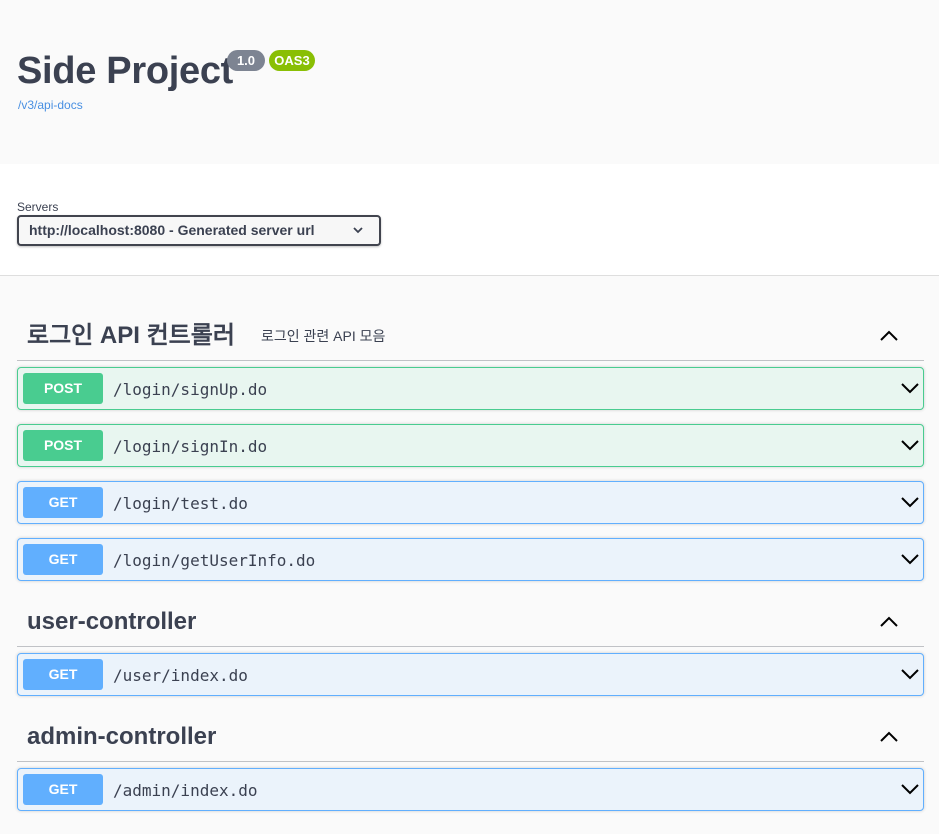 This screenshot has height=834, width=939. I want to click on operation-get-test: GET /login/test.do, so click(470, 502).